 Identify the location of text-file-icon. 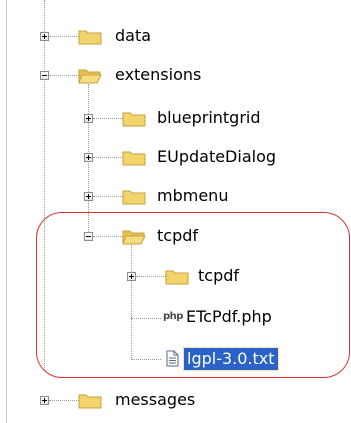
(172, 358).